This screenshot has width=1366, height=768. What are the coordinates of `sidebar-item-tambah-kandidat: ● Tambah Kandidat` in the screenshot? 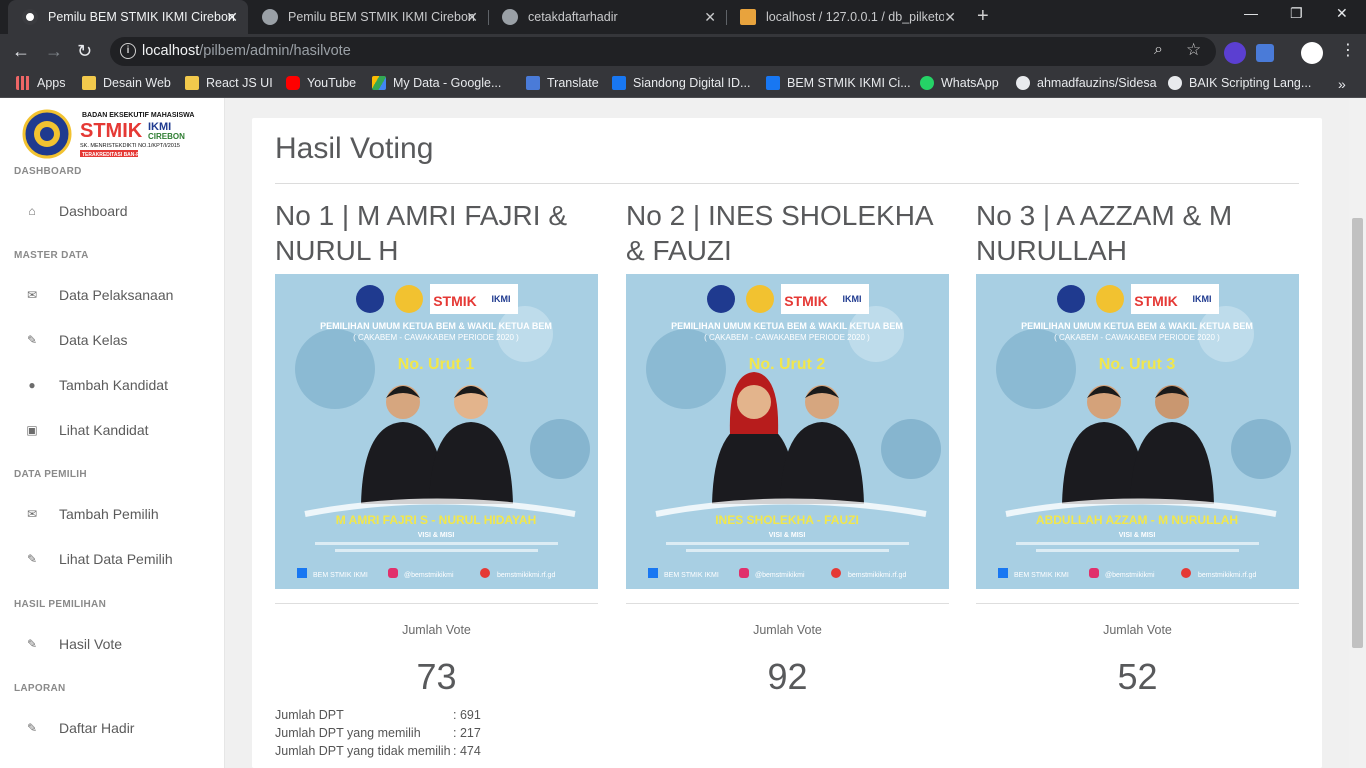 It's located at (112, 385).